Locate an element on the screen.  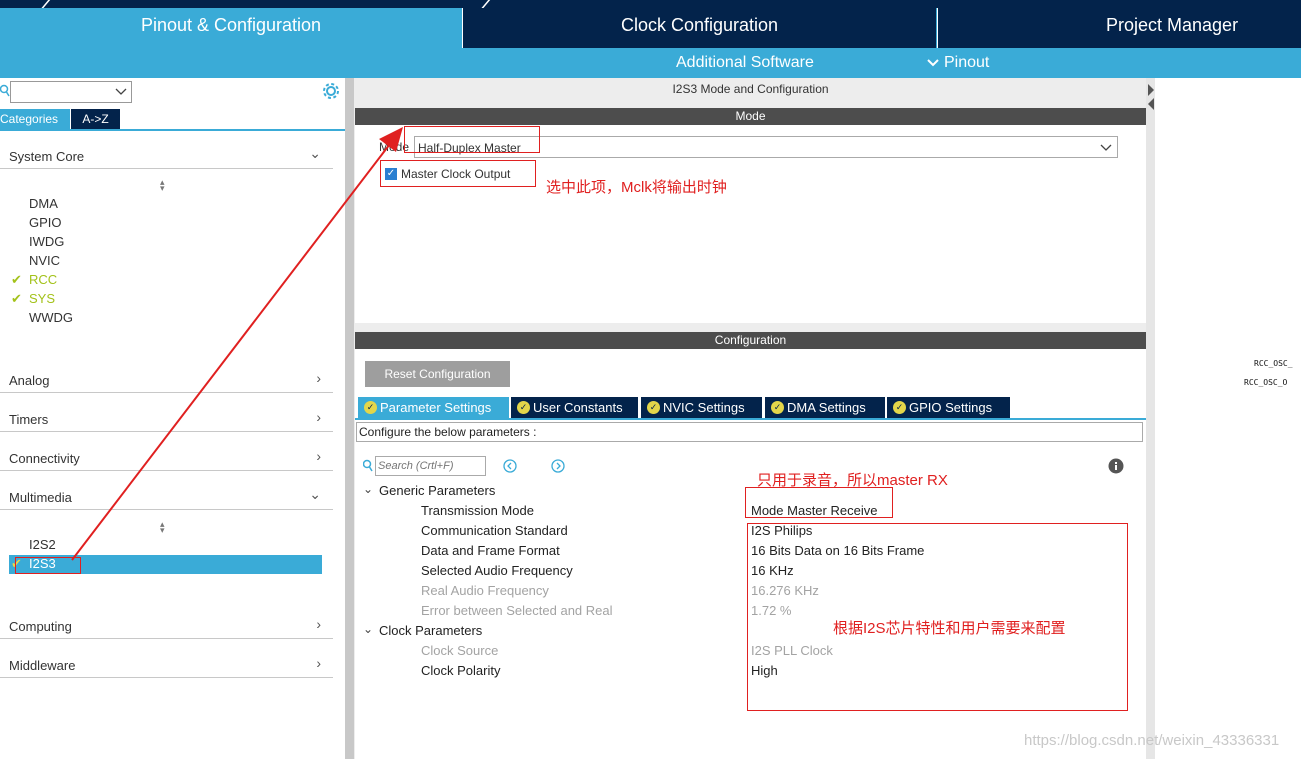
tab-dma-settings: ✓ DMA Settings is located at coordinates (825, 407).